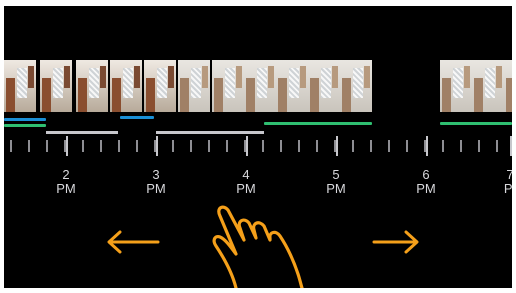 The height and width of the screenshot is (293, 516). Describe the element at coordinates (507, 181) in the screenshot. I see `hour-label-7pm: 7PI` at that location.